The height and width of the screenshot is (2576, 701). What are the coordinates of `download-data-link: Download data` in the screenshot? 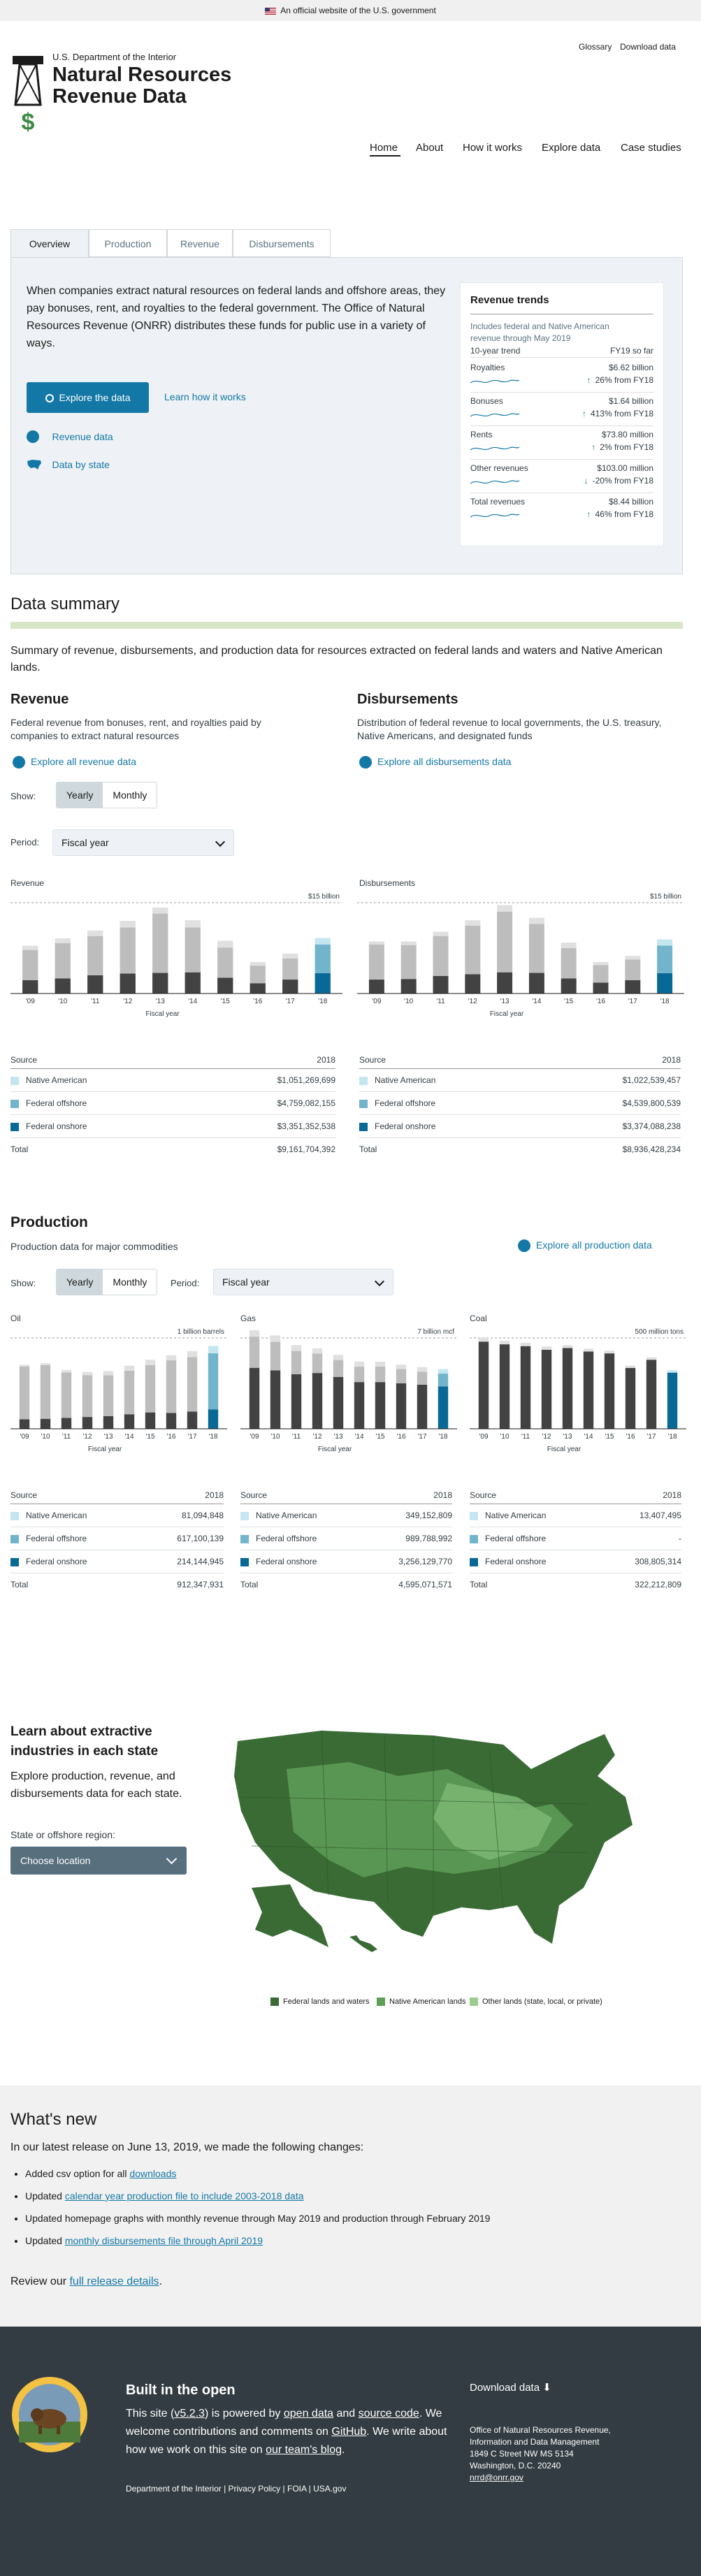 It's located at (648, 47).